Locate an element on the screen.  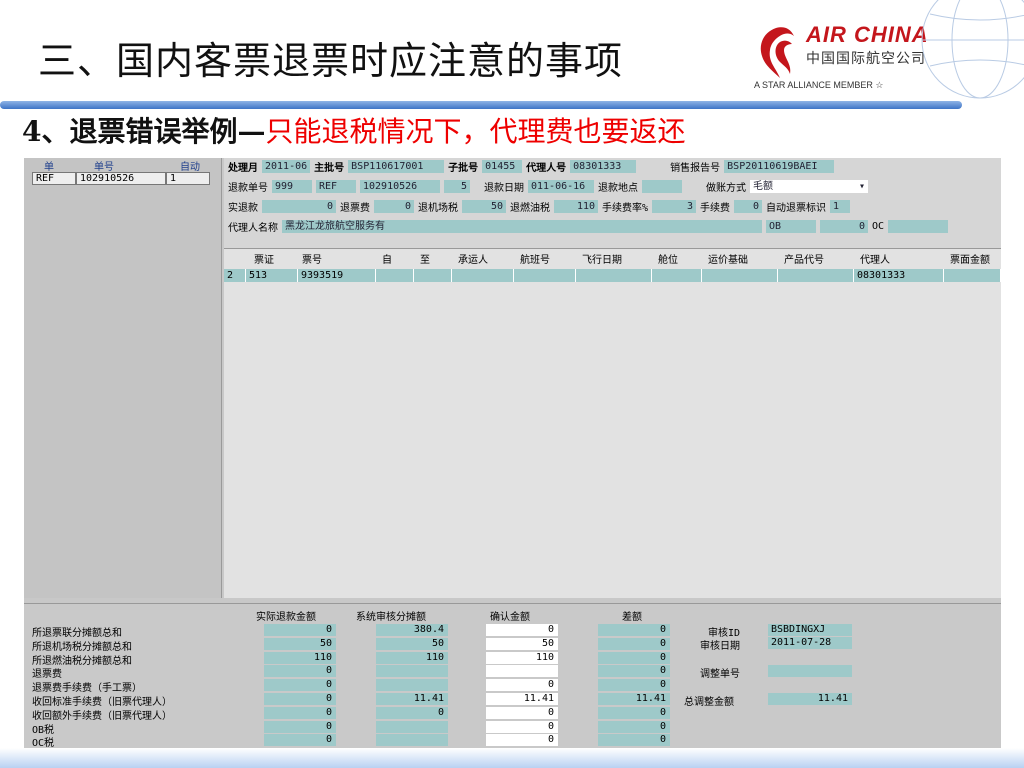
col-header-type: 单 is located at coordinates (49, 167).